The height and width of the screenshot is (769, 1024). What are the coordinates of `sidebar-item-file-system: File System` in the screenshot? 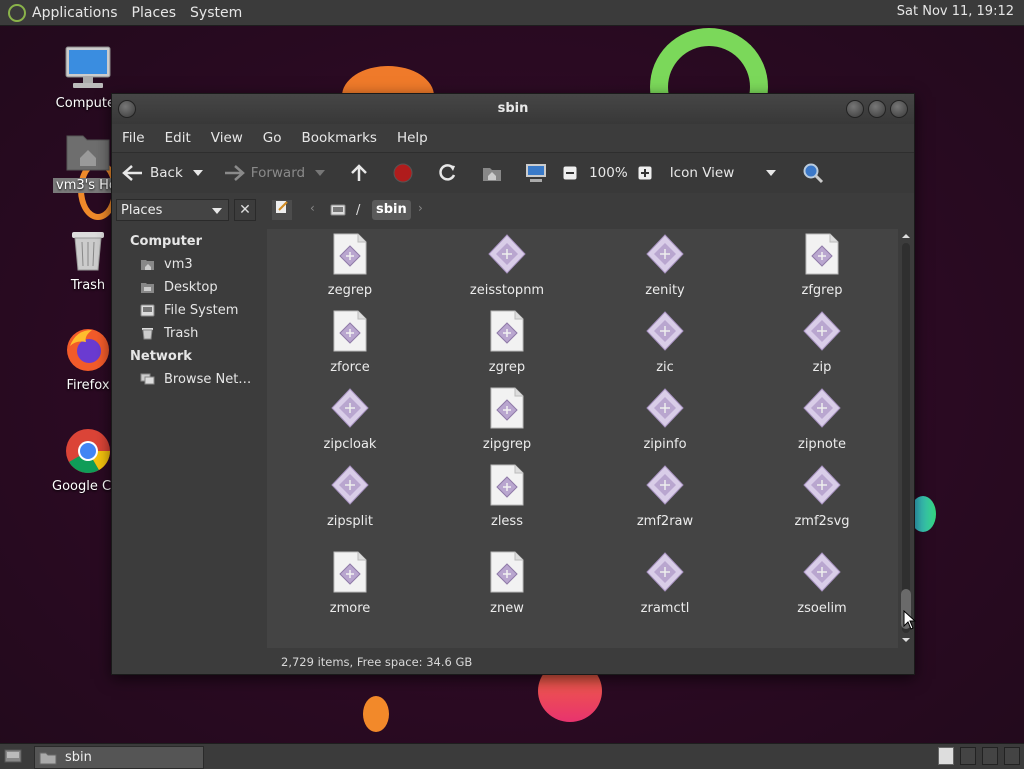 It's located at (189, 310).